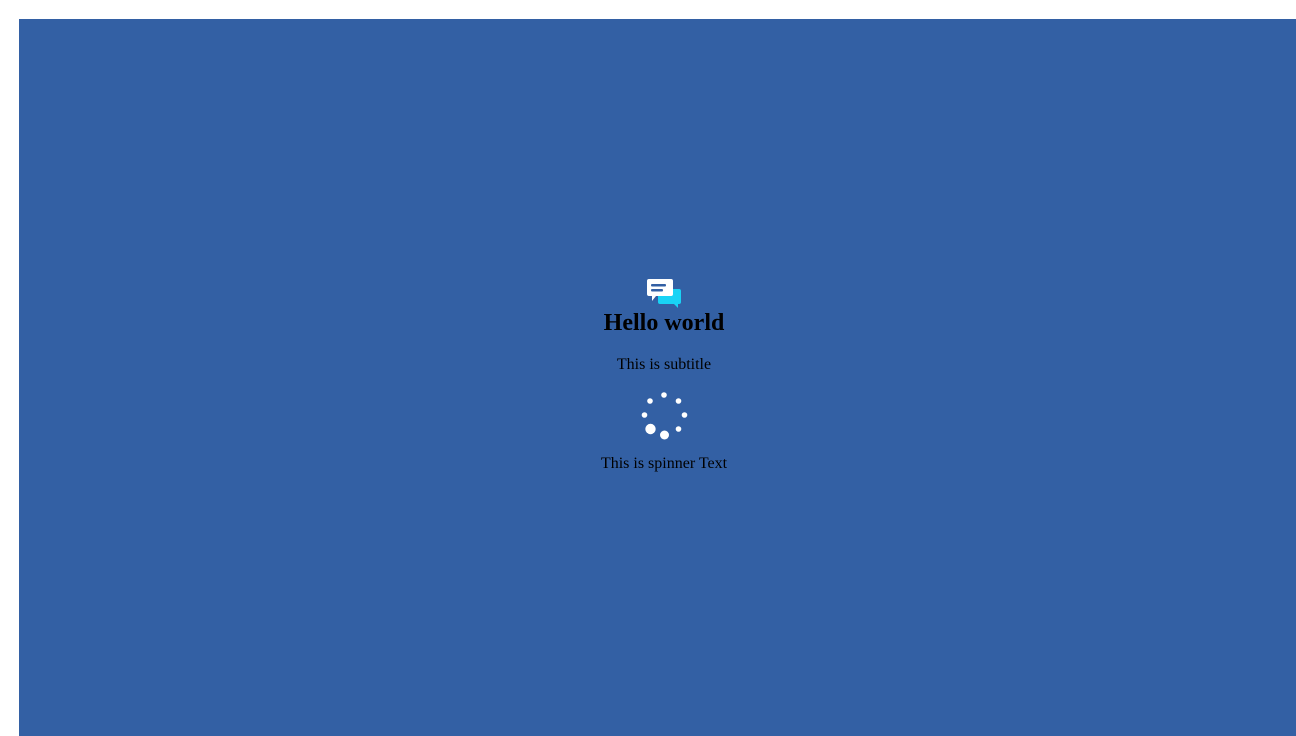  What do you see at coordinates (664, 364) in the screenshot?
I see `page-subtitle: This is subtitle` at bounding box center [664, 364].